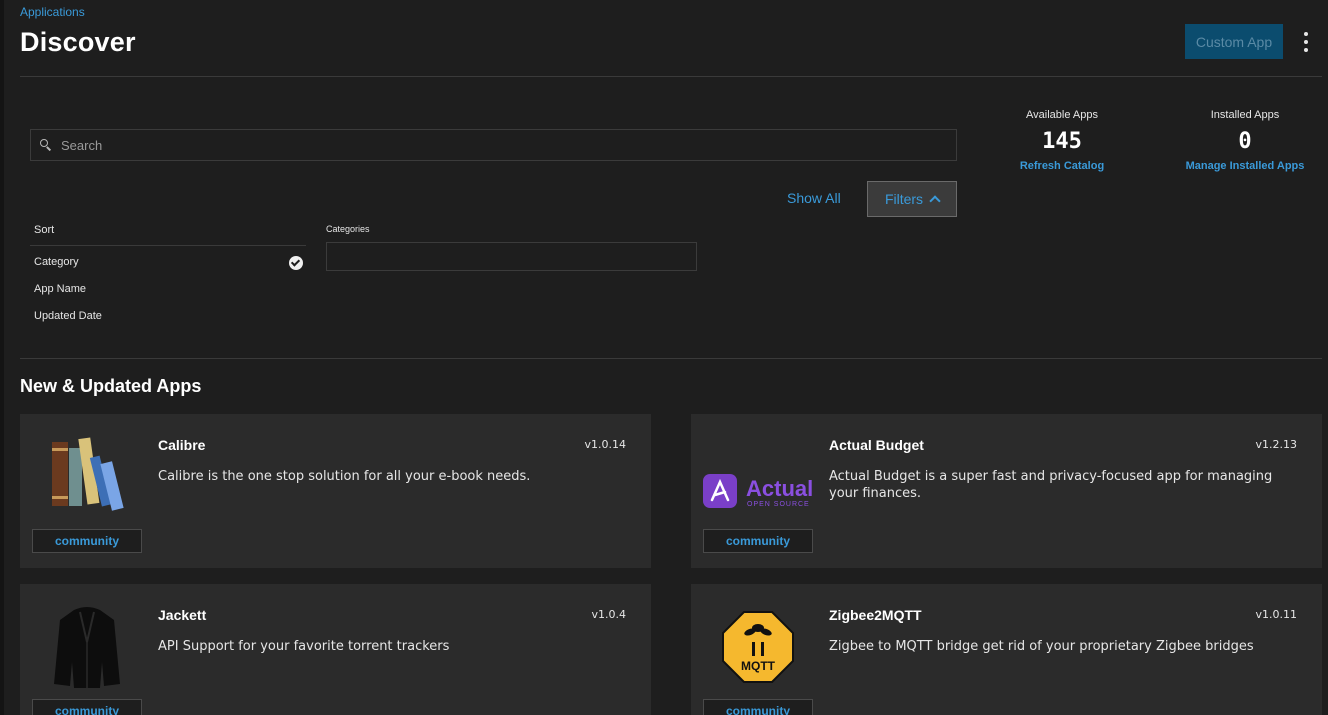  Describe the element at coordinates (1062, 166) in the screenshot. I see `refresh-catalog-link: Refresh Catalog` at that location.